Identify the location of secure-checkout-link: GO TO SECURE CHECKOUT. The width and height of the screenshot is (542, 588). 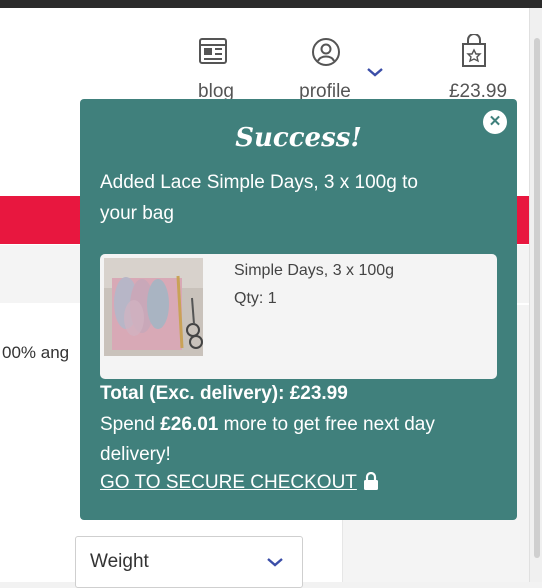
(239, 483).